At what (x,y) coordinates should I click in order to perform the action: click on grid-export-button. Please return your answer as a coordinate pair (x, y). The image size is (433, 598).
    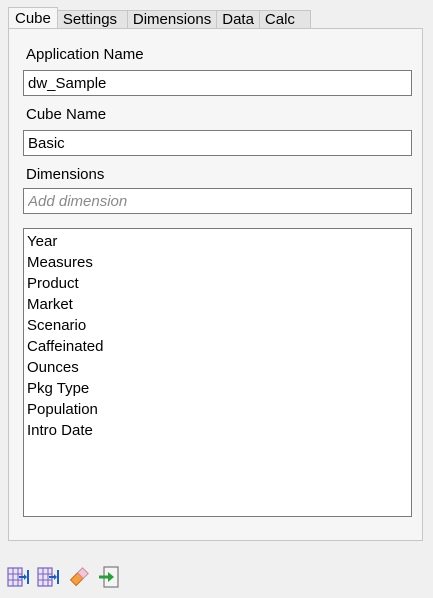
    Looking at the image, I should click on (49, 577).